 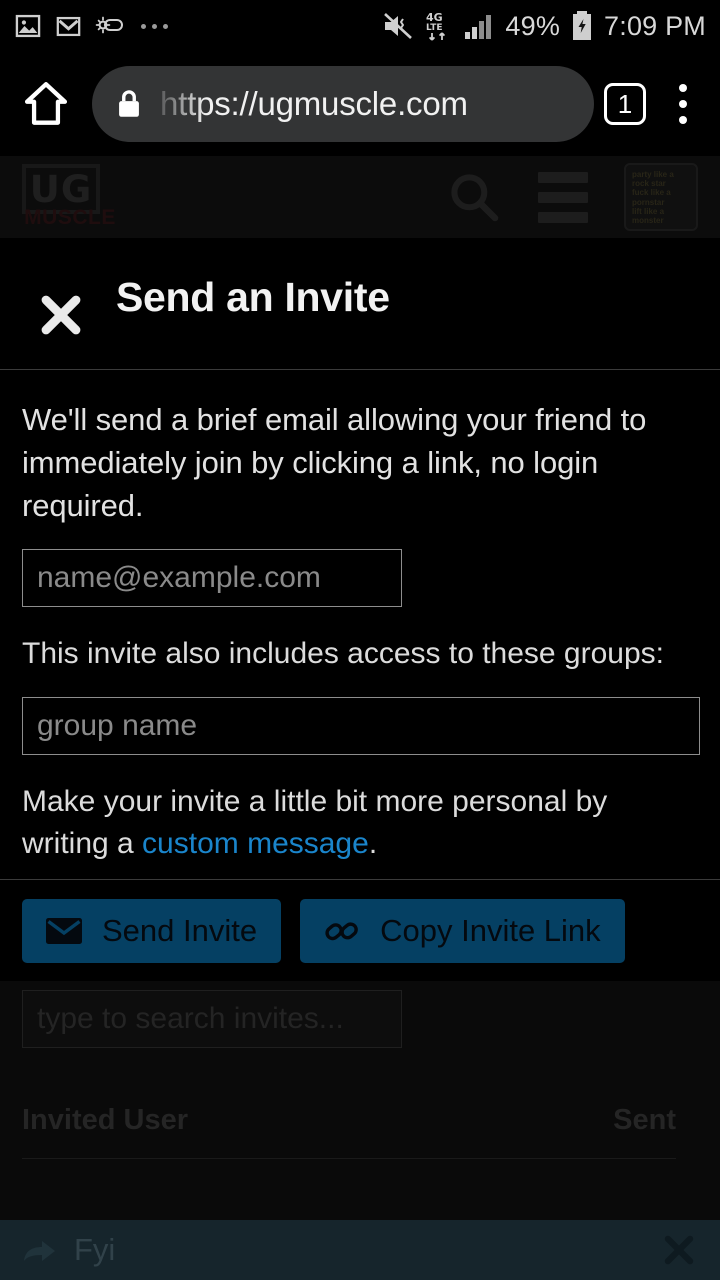 I want to click on modal-footer: Send Invite Copy Invite Link, so click(x=360, y=930).